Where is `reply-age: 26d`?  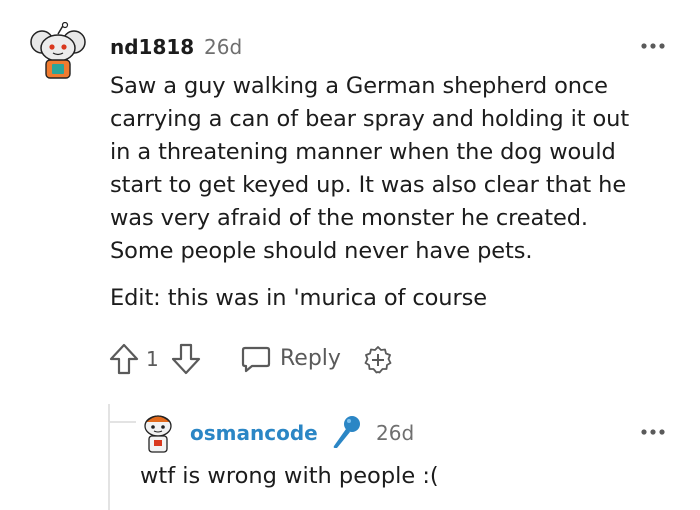
reply-age: 26d is located at coordinates (395, 433).